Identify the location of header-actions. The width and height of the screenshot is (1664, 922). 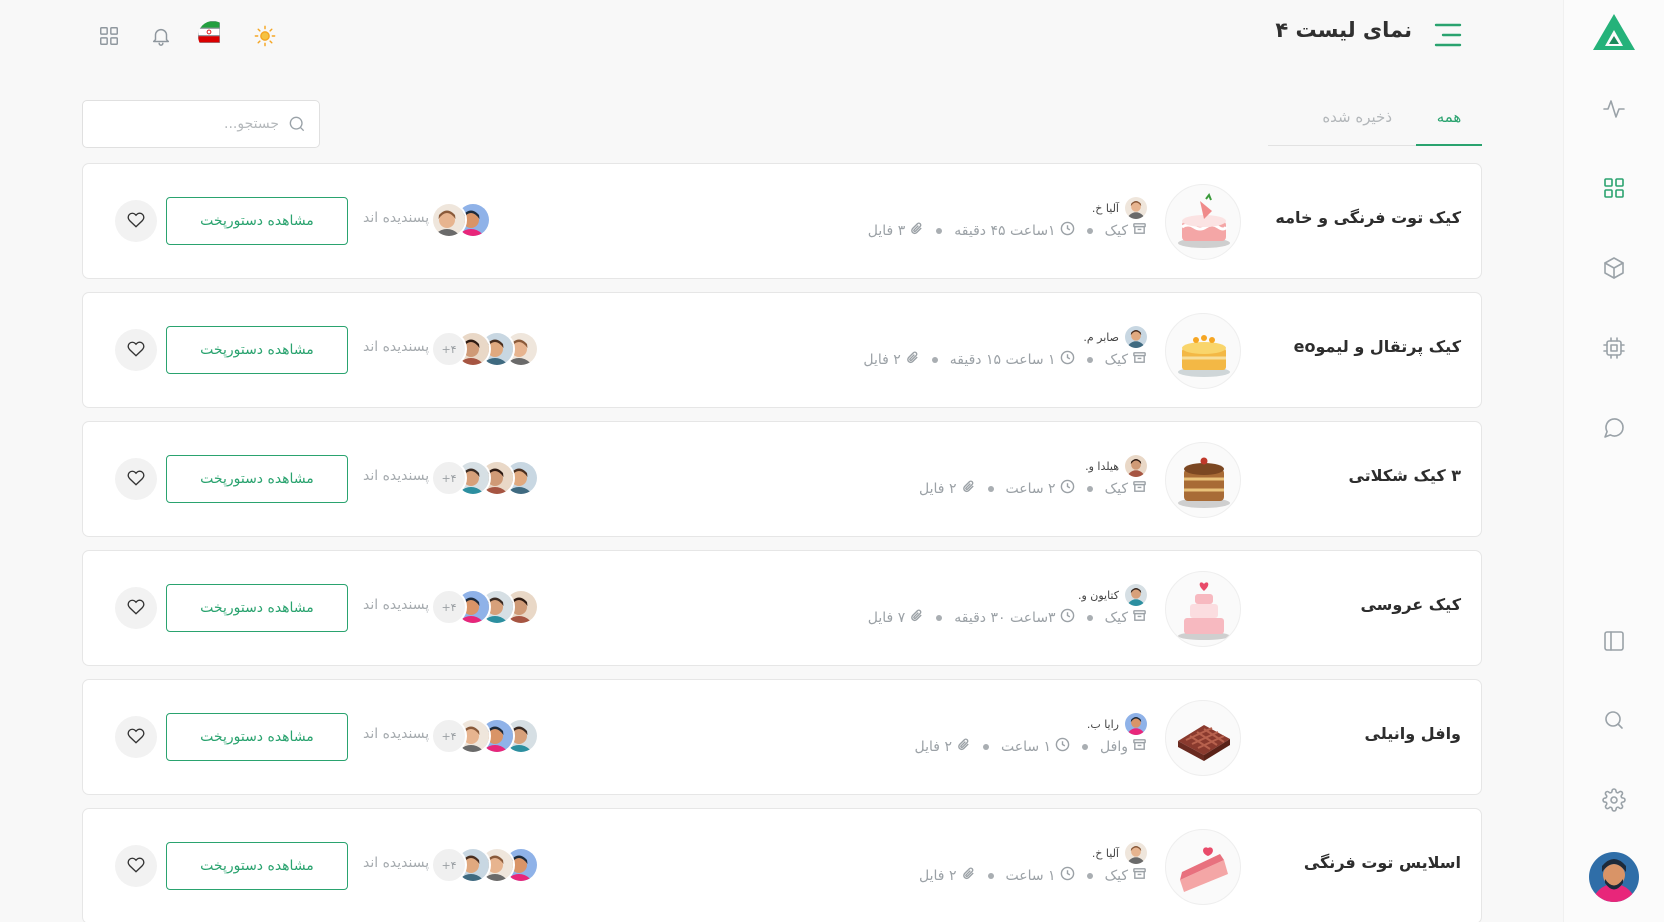
(196, 36).